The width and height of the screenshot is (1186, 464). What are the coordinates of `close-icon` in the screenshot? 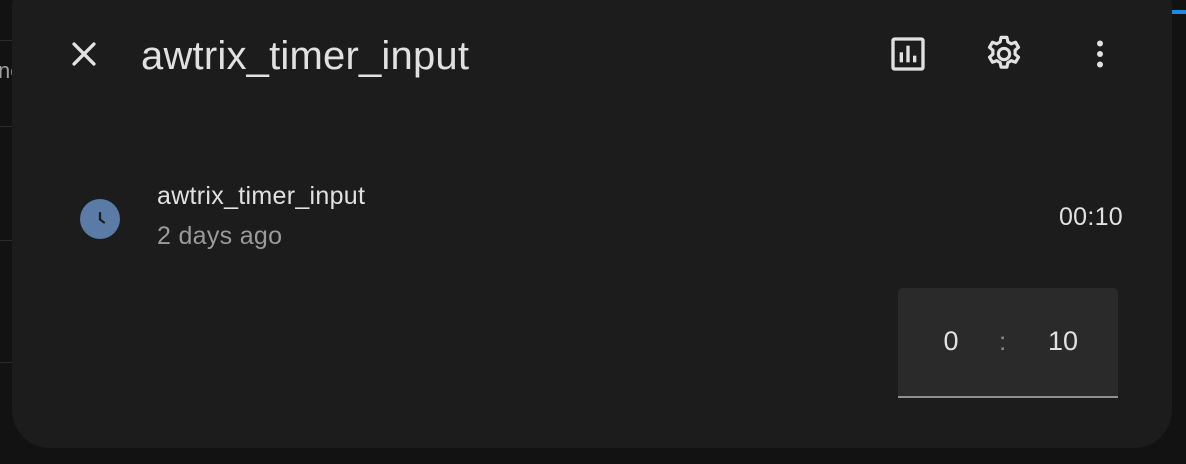 It's located at (84, 56).